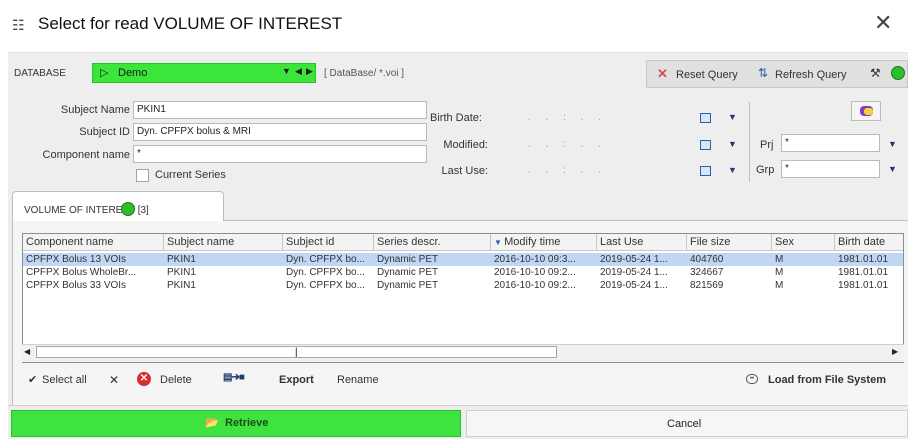  I want to click on database-name: Demo, so click(133, 73).